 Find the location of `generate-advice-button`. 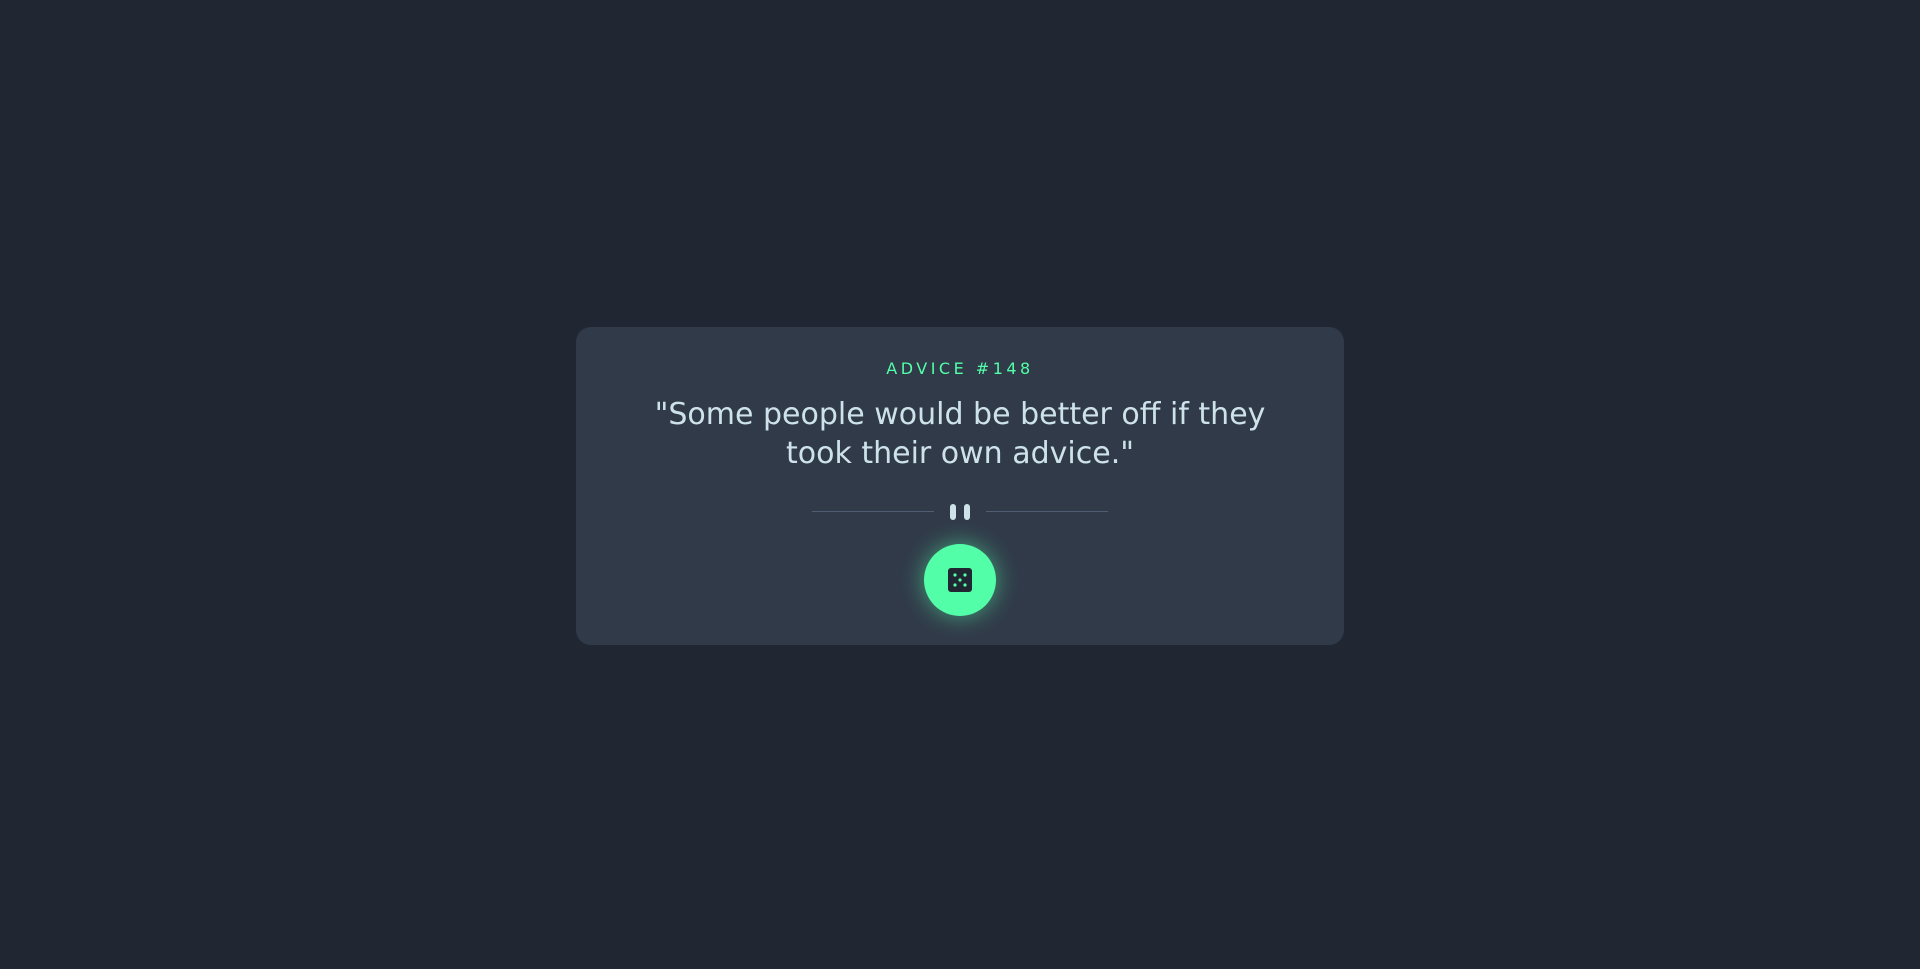

generate-advice-button is located at coordinates (960, 580).